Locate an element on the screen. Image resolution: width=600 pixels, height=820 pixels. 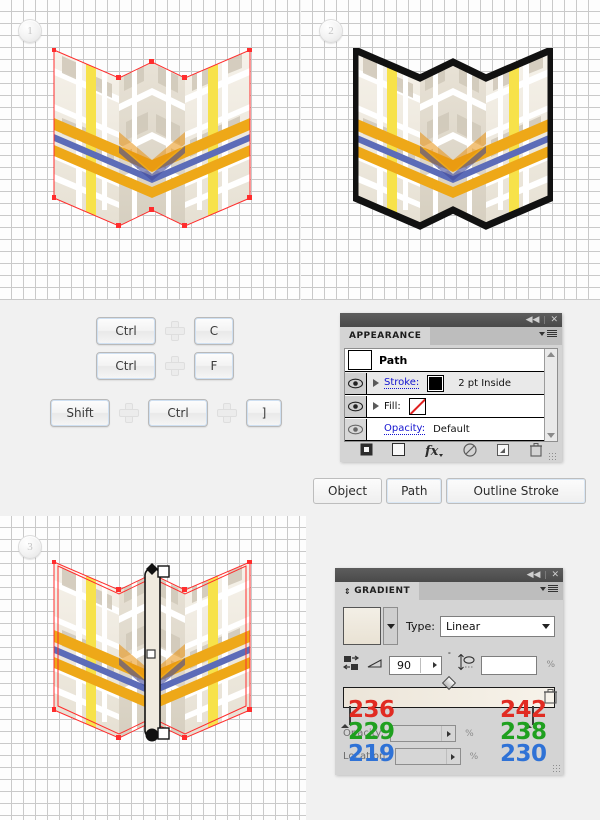
gradient-angle-row: 90 ° % is located at coordinates (448, 664).